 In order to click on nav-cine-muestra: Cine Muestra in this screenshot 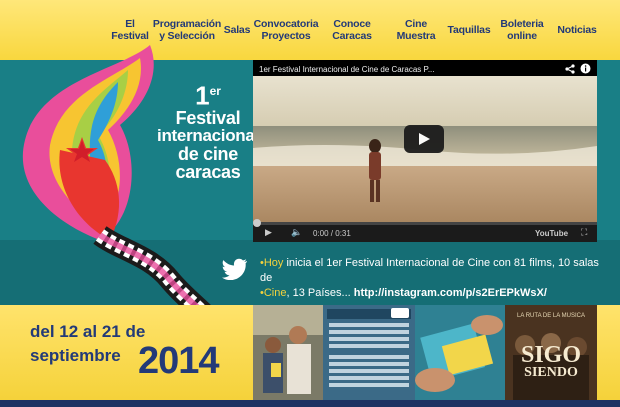, I will do `click(416, 30)`.